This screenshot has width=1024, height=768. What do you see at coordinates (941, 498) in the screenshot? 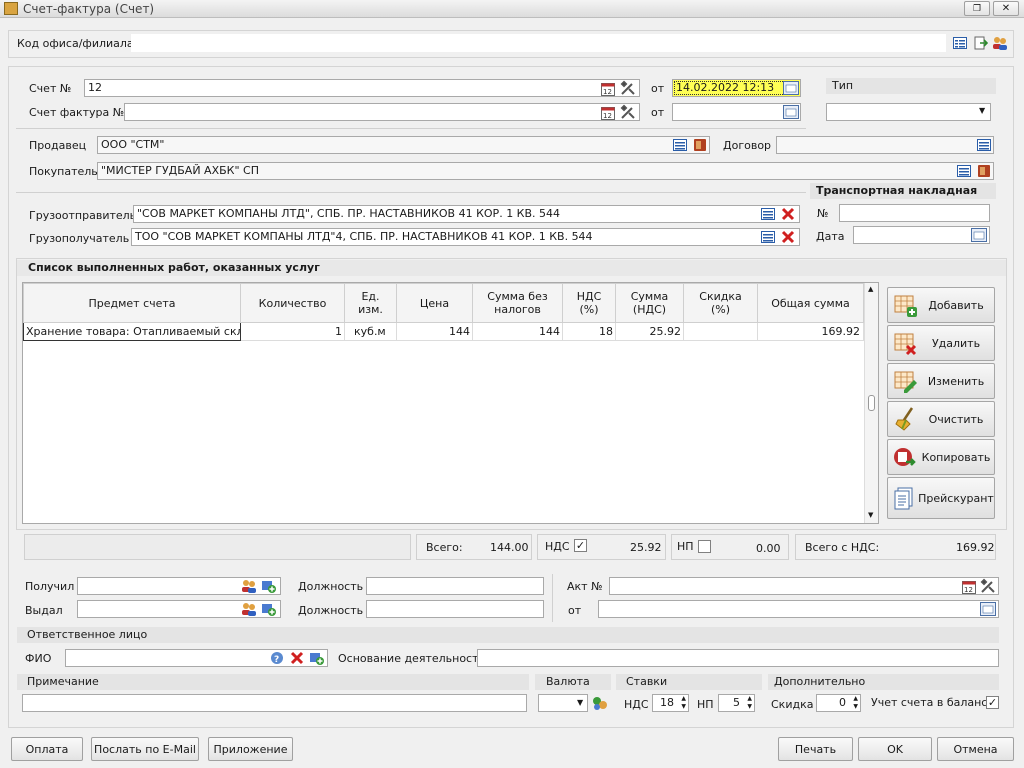
I see `pricelist-button: Прейскурант` at bounding box center [941, 498].